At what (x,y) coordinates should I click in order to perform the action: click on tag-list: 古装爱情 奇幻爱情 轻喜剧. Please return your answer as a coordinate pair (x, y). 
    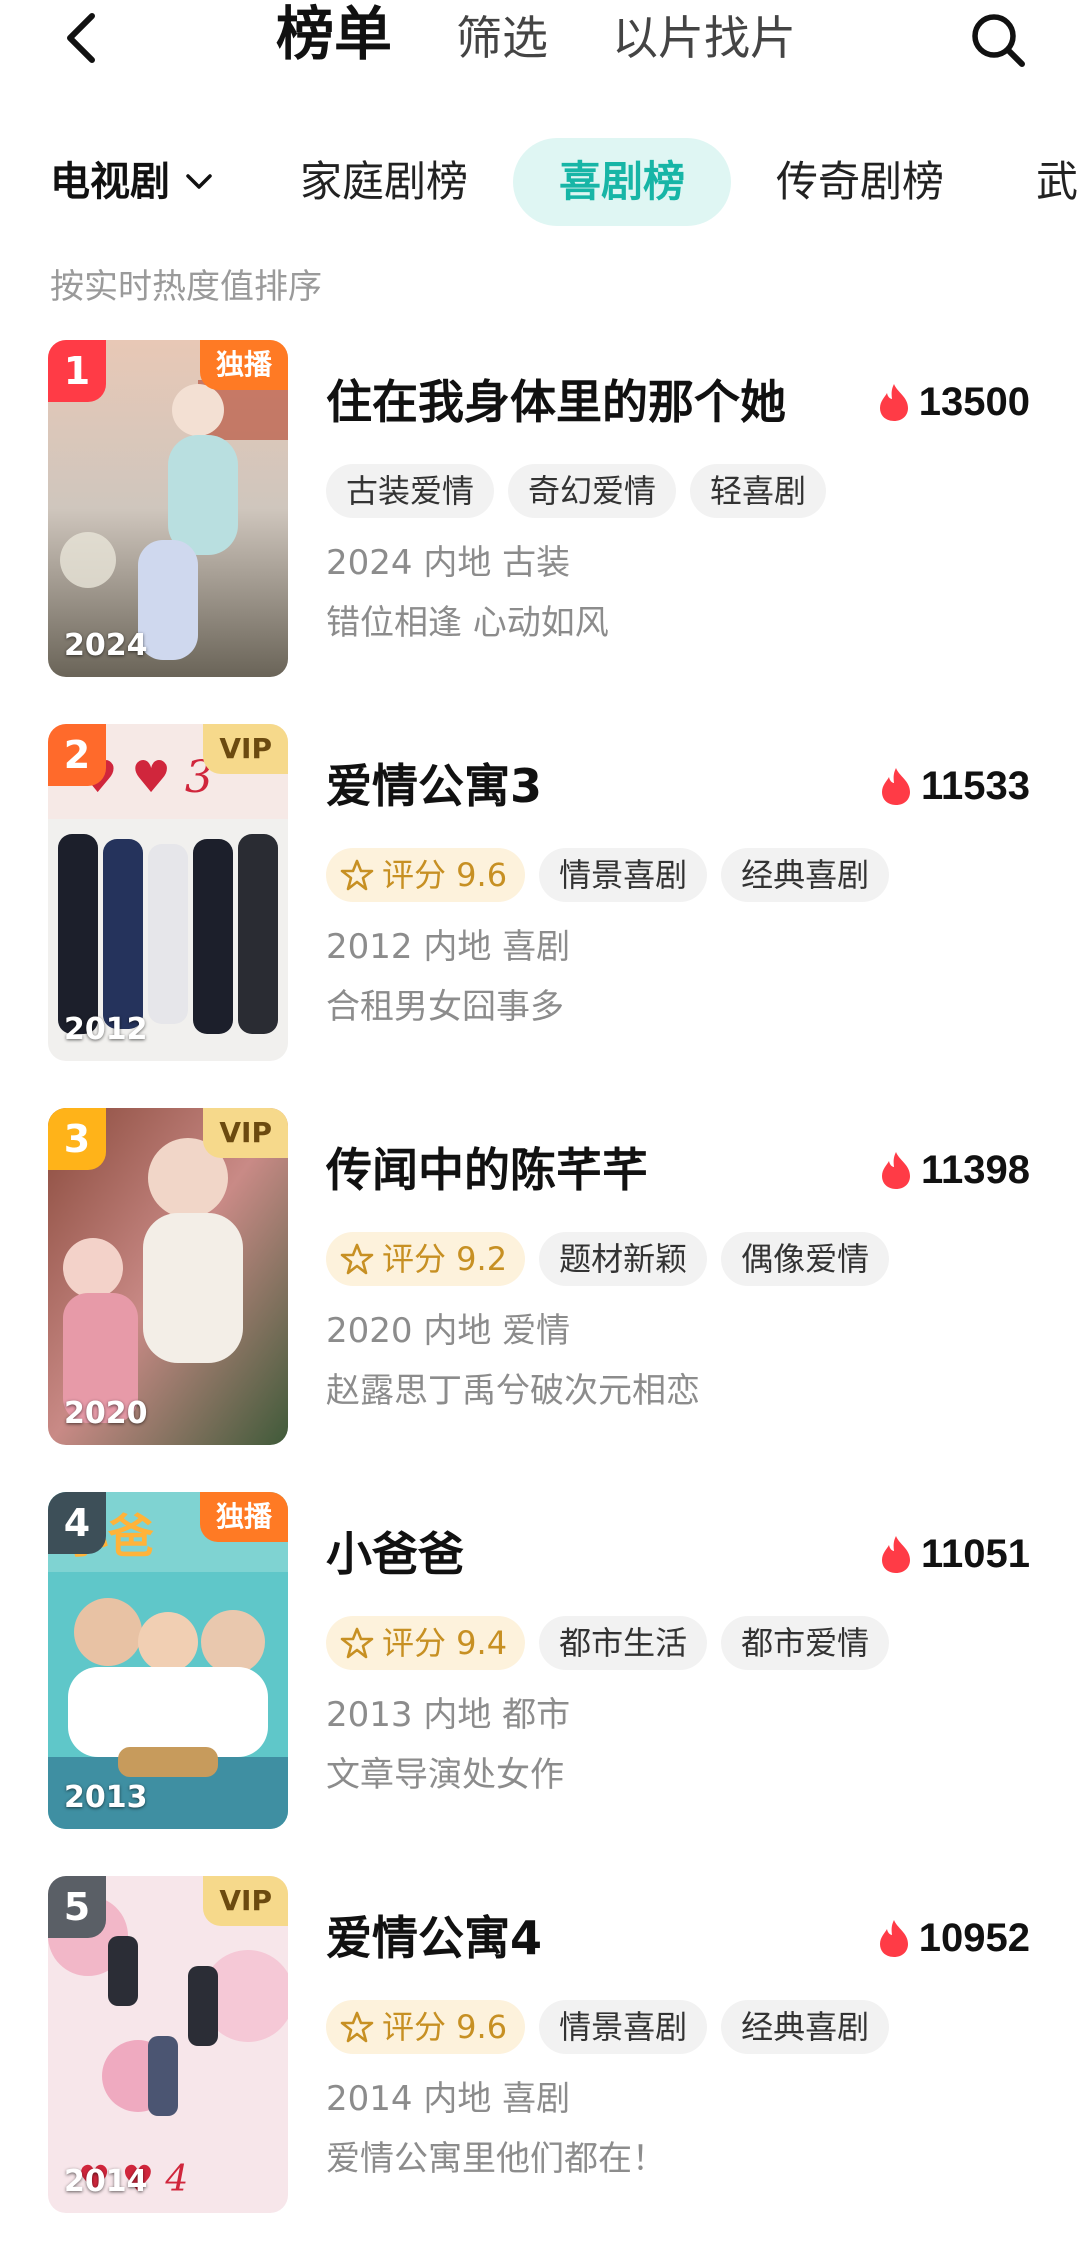
    Looking at the image, I should click on (576, 491).